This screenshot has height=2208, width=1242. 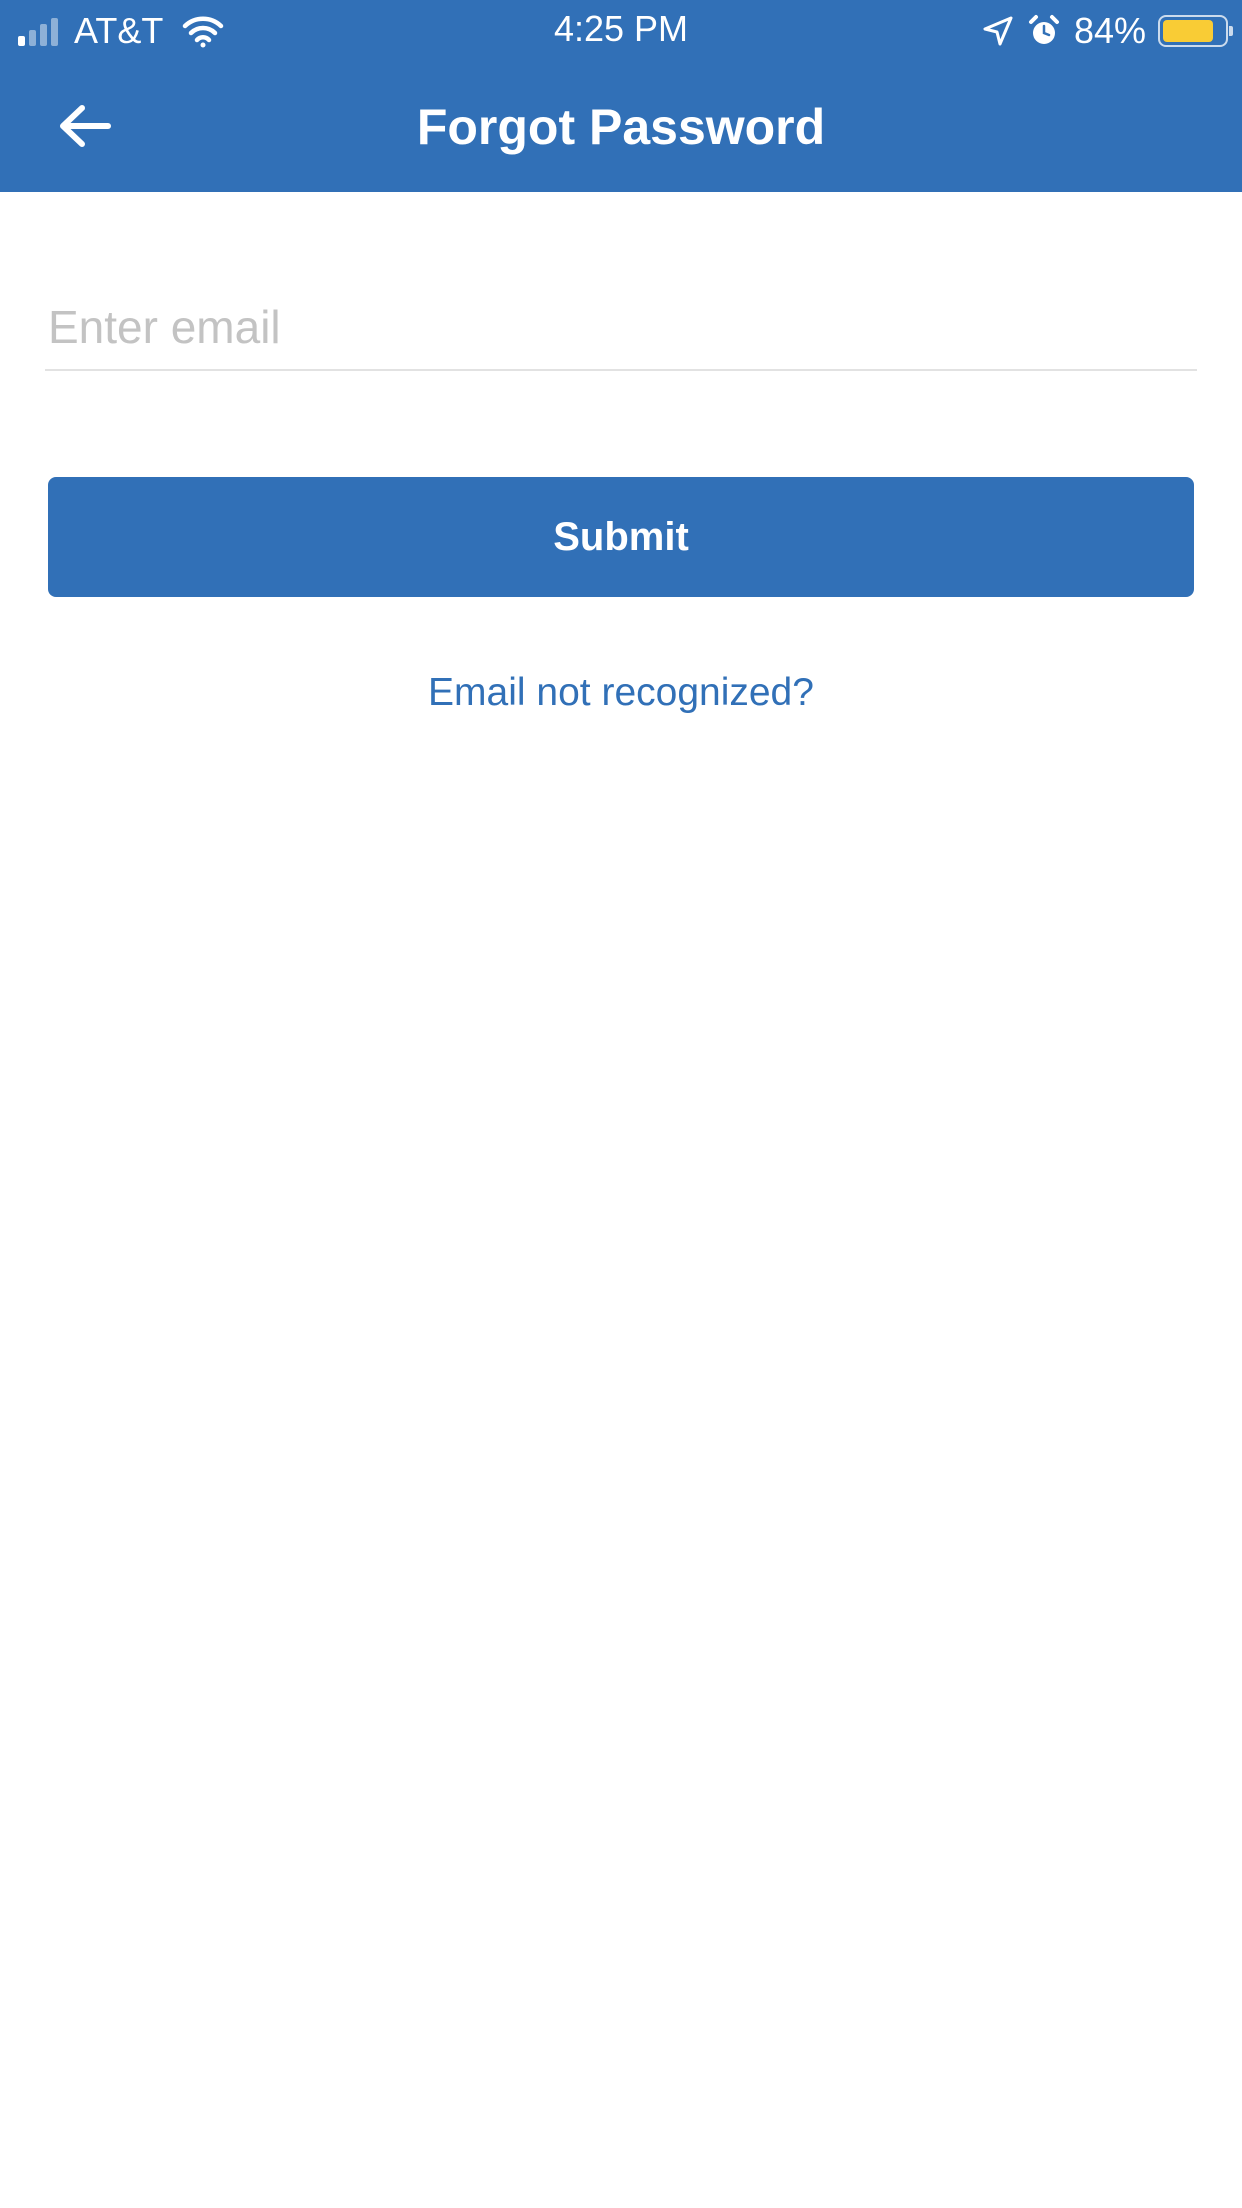 I want to click on submit-button: Submit, so click(x=621, y=537).